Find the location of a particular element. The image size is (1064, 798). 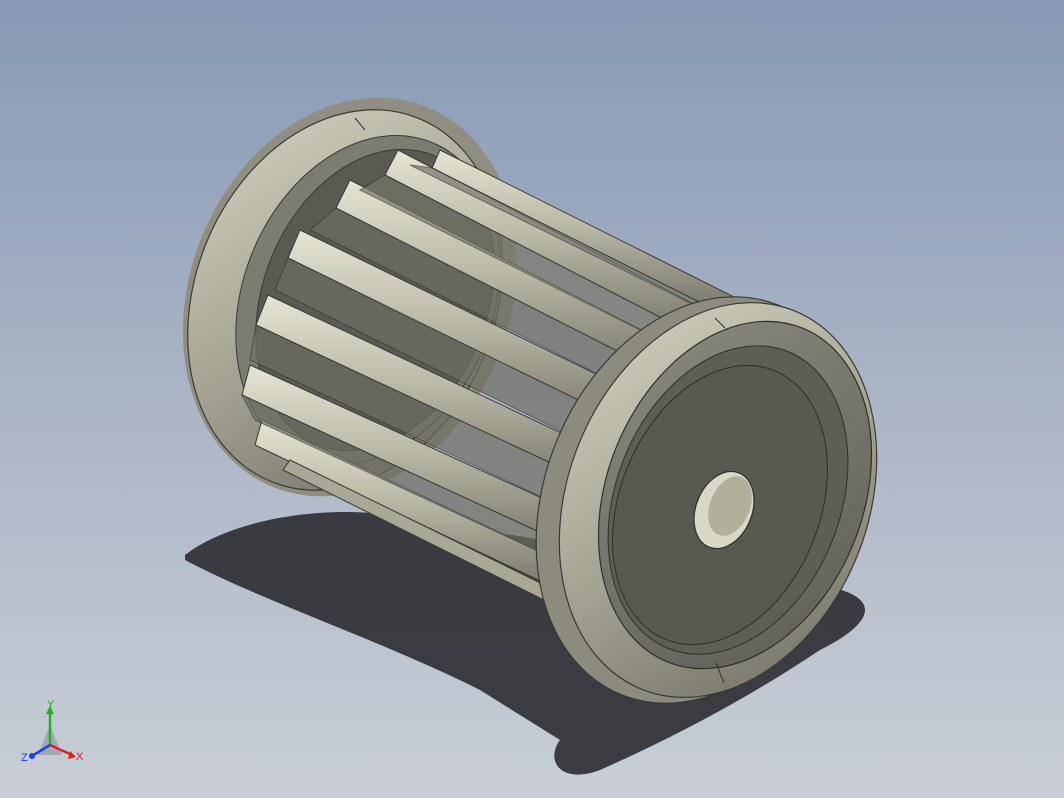

orientation-triad: Y X Z is located at coordinates (53, 735).